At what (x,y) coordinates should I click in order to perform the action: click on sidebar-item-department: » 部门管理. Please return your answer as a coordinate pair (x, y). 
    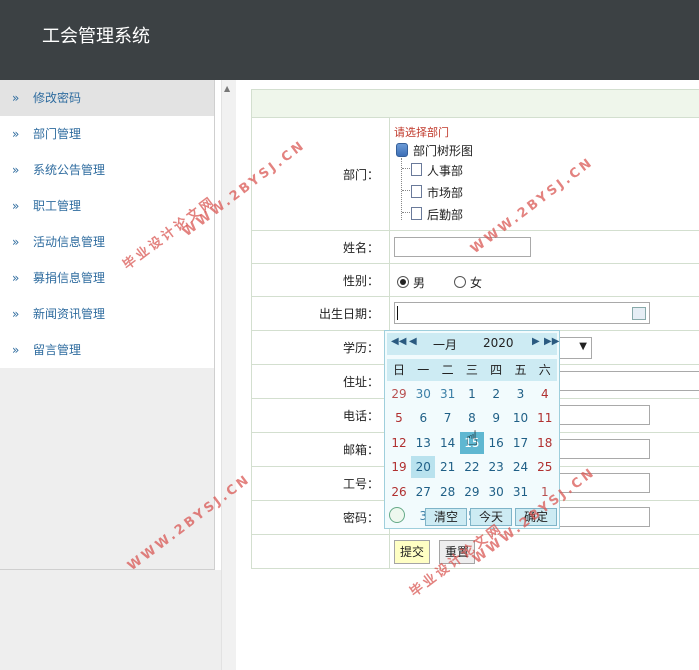
    Looking at the image, I should click on (107, 134).